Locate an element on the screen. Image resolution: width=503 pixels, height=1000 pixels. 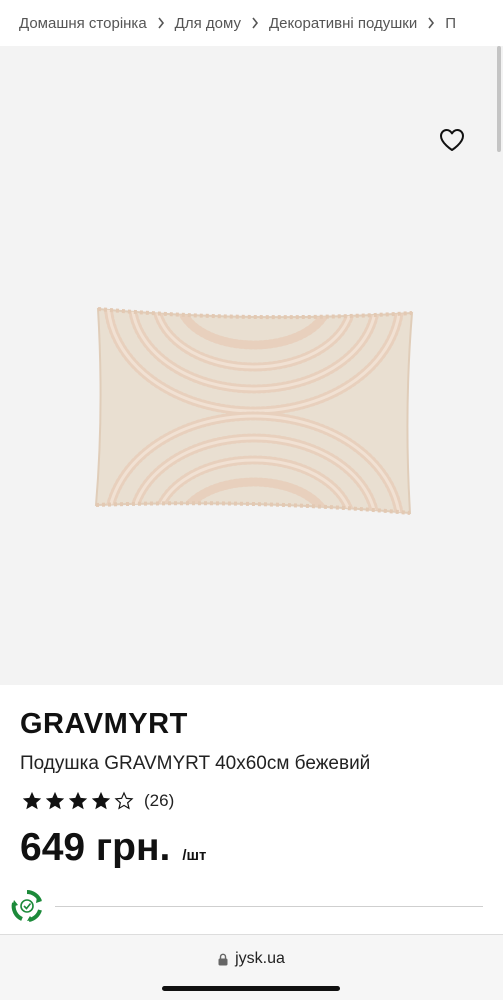
product-name: Подушка GRAVMYRT 40x60см бежевий is located at coordinates (195, 763).